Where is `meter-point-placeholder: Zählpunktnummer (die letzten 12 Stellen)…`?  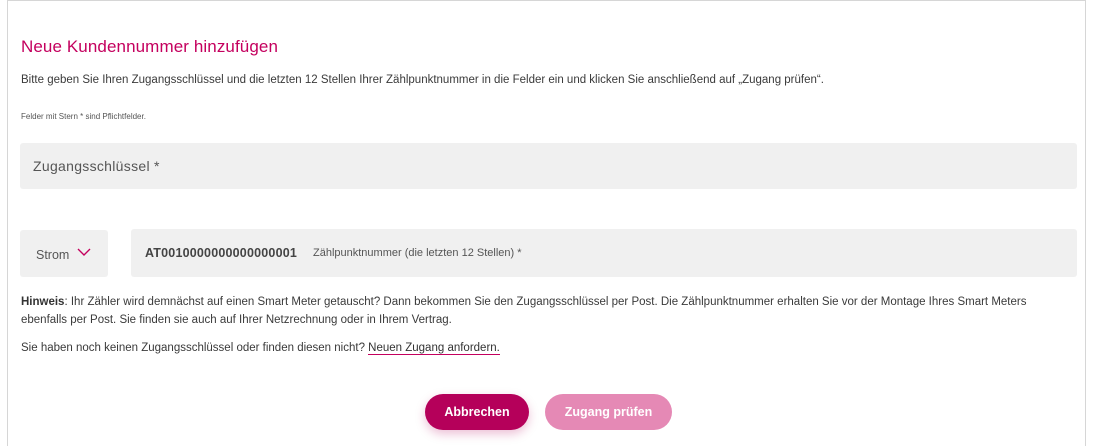 meter-point-placeholder: Zählpunktnummer (die letzten 12 Stellen)… is located at coordinates (417, 253).